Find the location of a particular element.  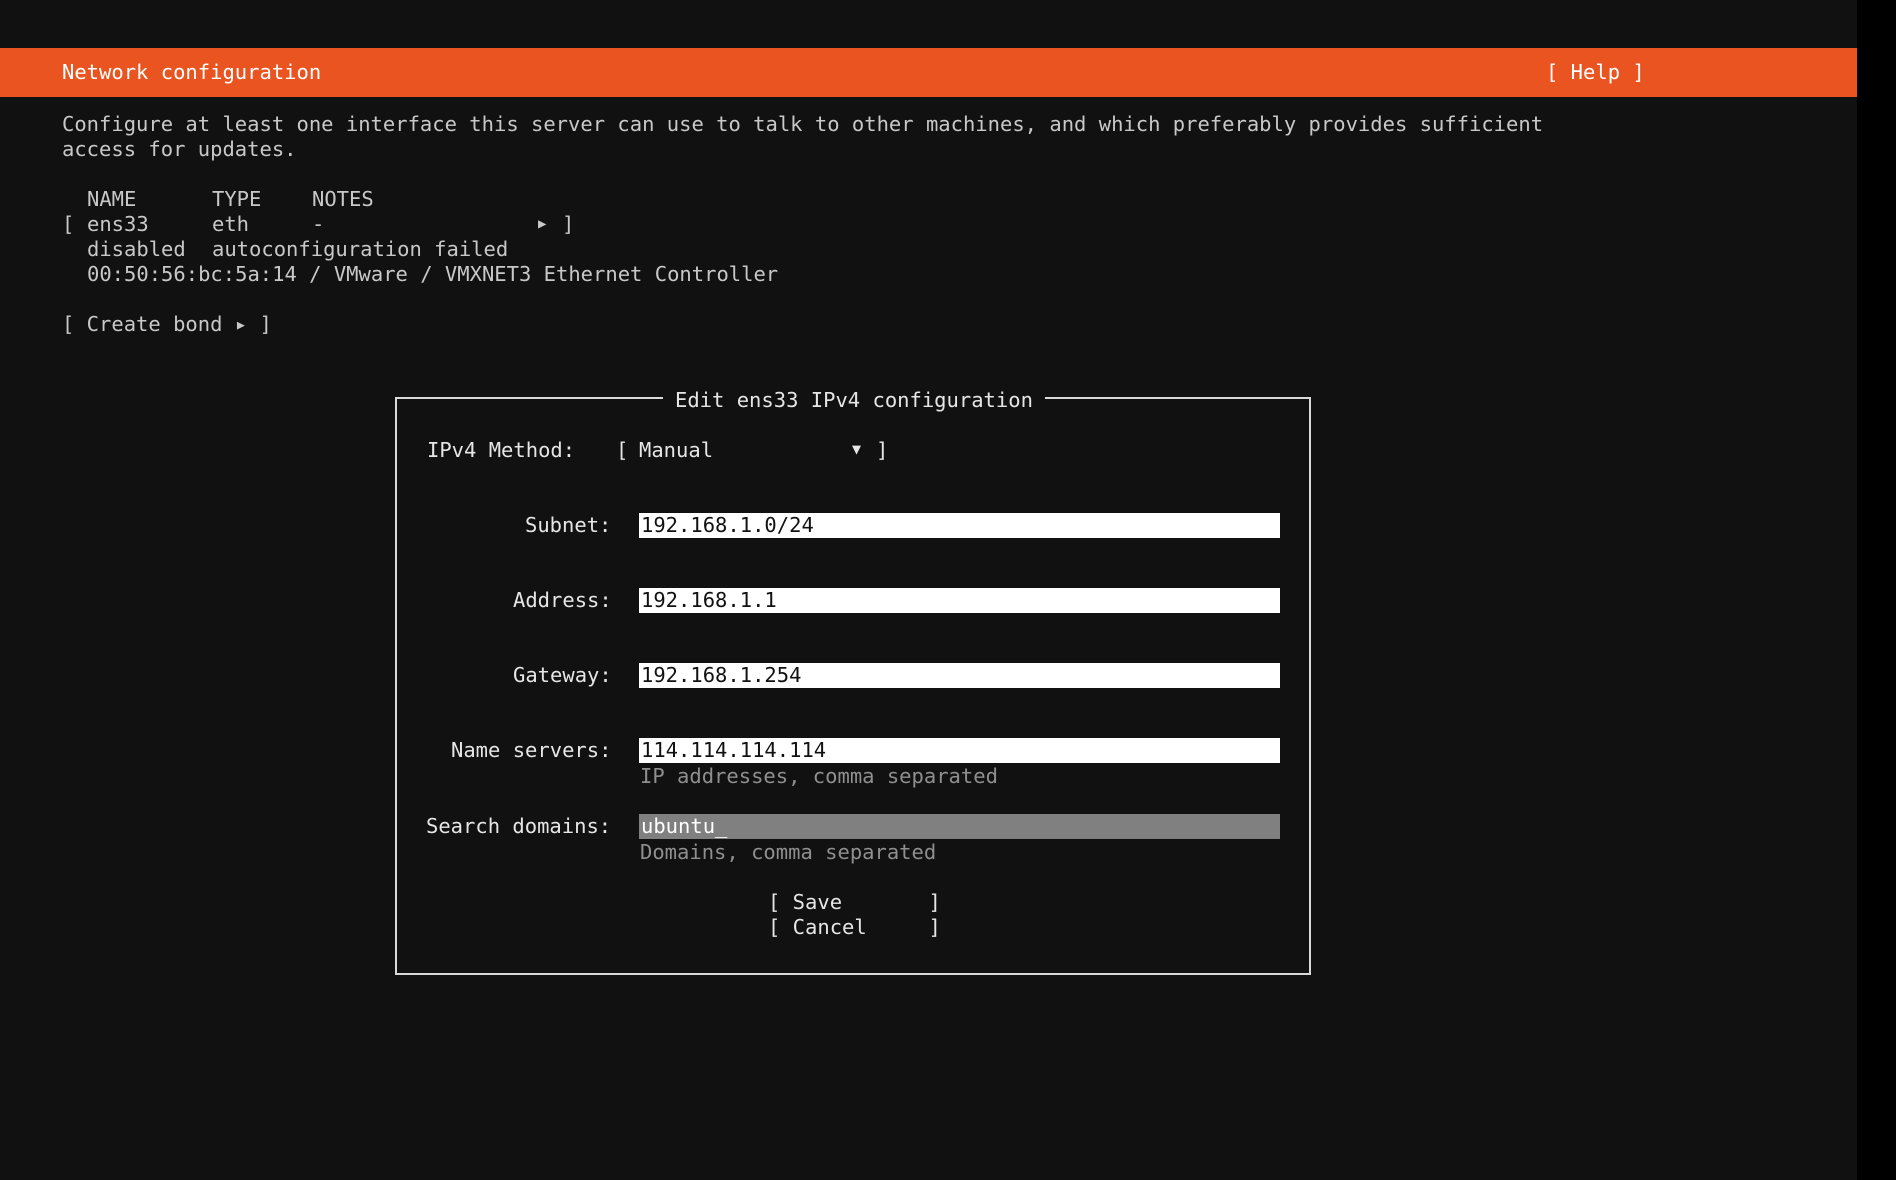

search-domains-hint: Domains, comma separated is located at coordinates (788, 852).